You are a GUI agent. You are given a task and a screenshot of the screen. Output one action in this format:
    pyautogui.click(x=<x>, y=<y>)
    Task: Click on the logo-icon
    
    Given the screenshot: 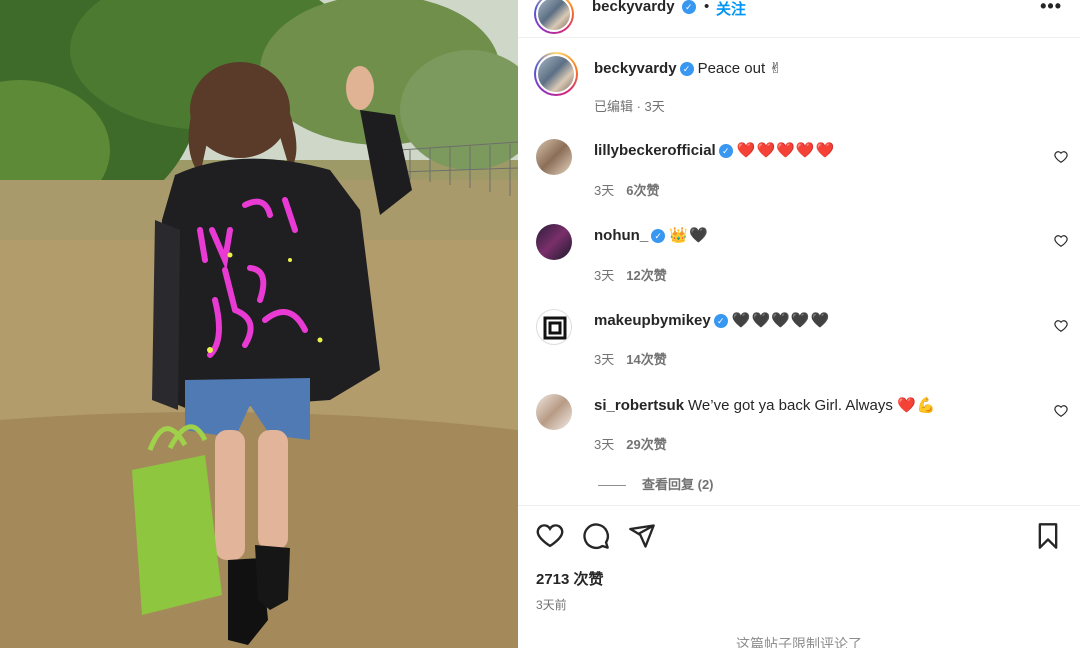 What is the action you would take?
    pyautogui.click(x=555, y=328)
    